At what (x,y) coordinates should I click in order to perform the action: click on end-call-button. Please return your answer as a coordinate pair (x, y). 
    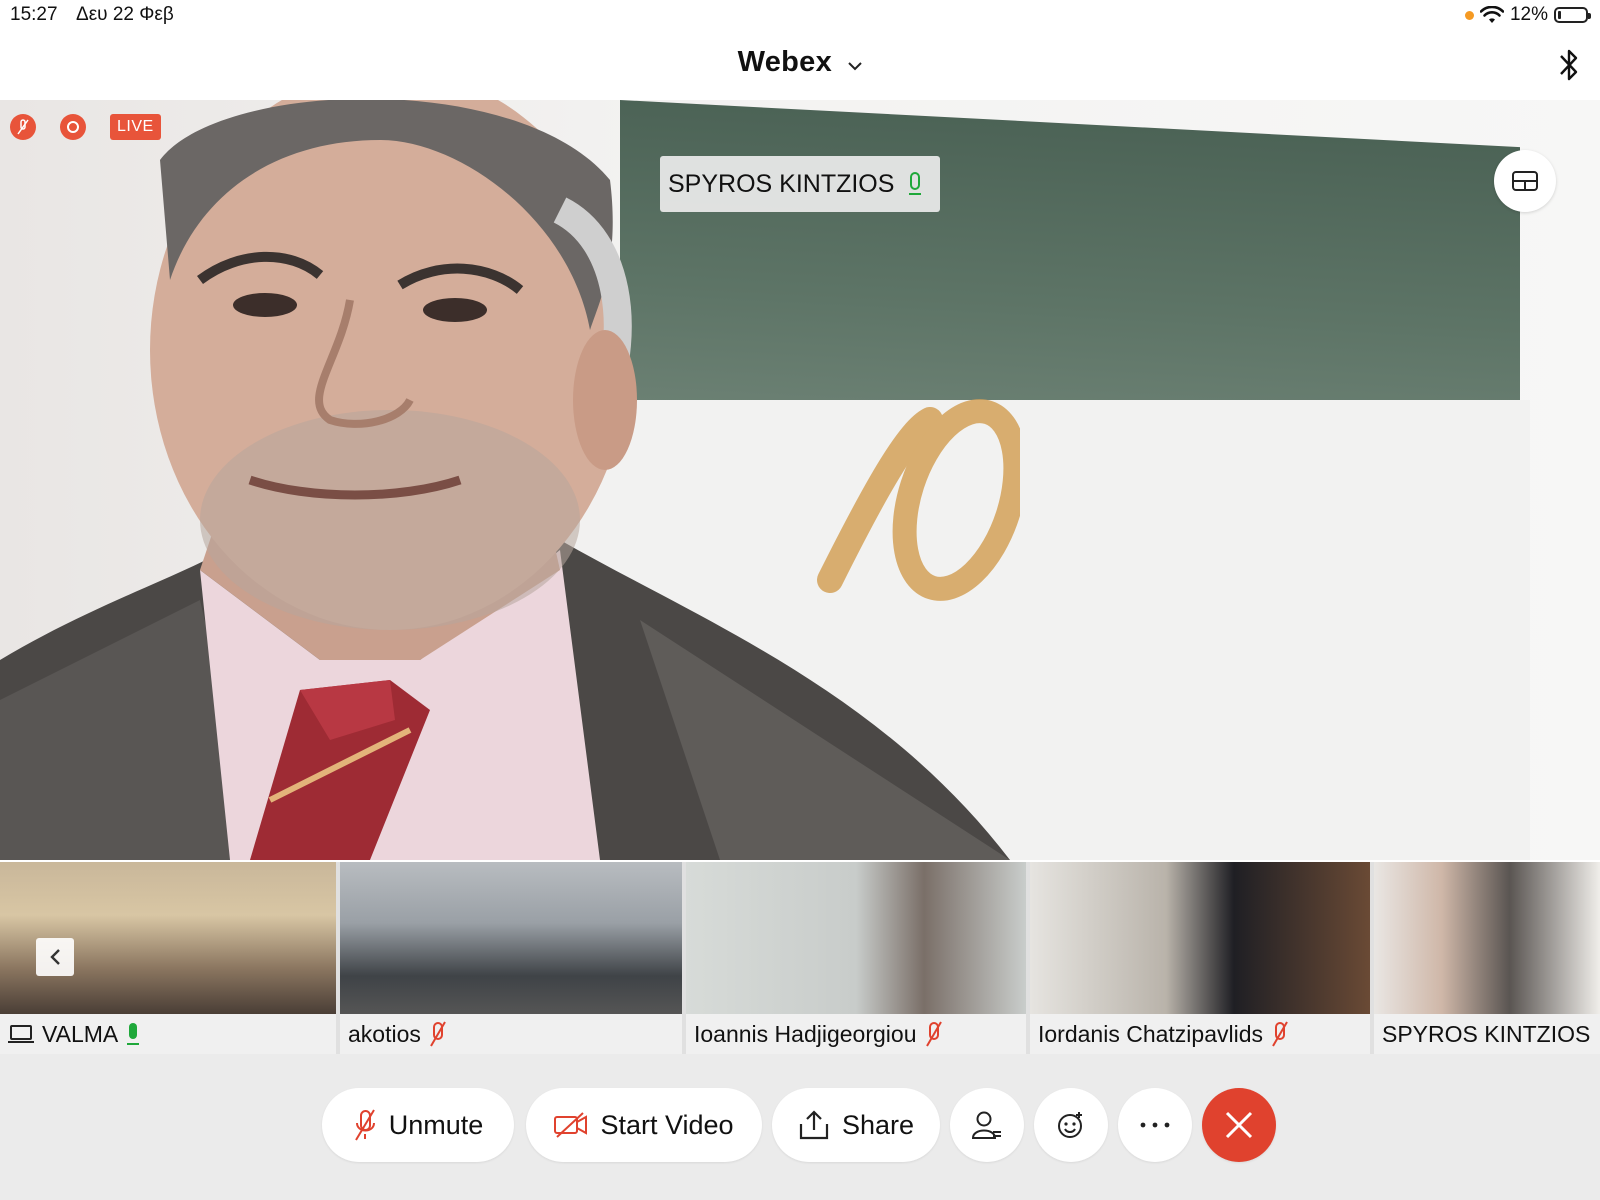
    Looking at the image, I should click on (1239, 1125).